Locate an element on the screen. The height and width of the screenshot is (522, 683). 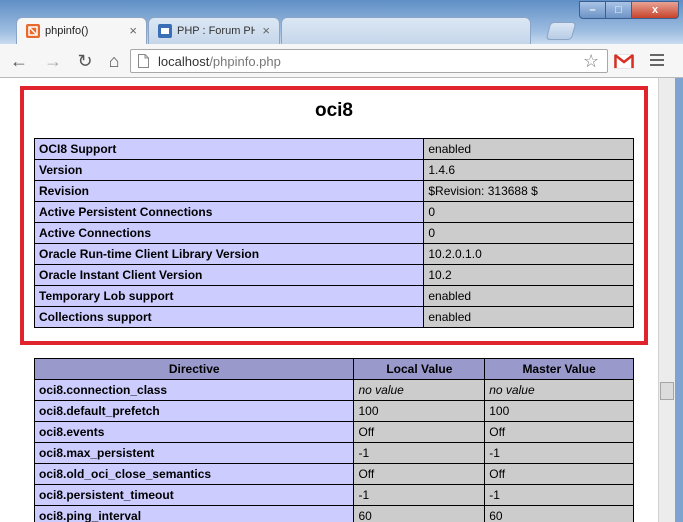
table-row: Revision $Revision: 313688 $ is located at coordinates (333, 191).